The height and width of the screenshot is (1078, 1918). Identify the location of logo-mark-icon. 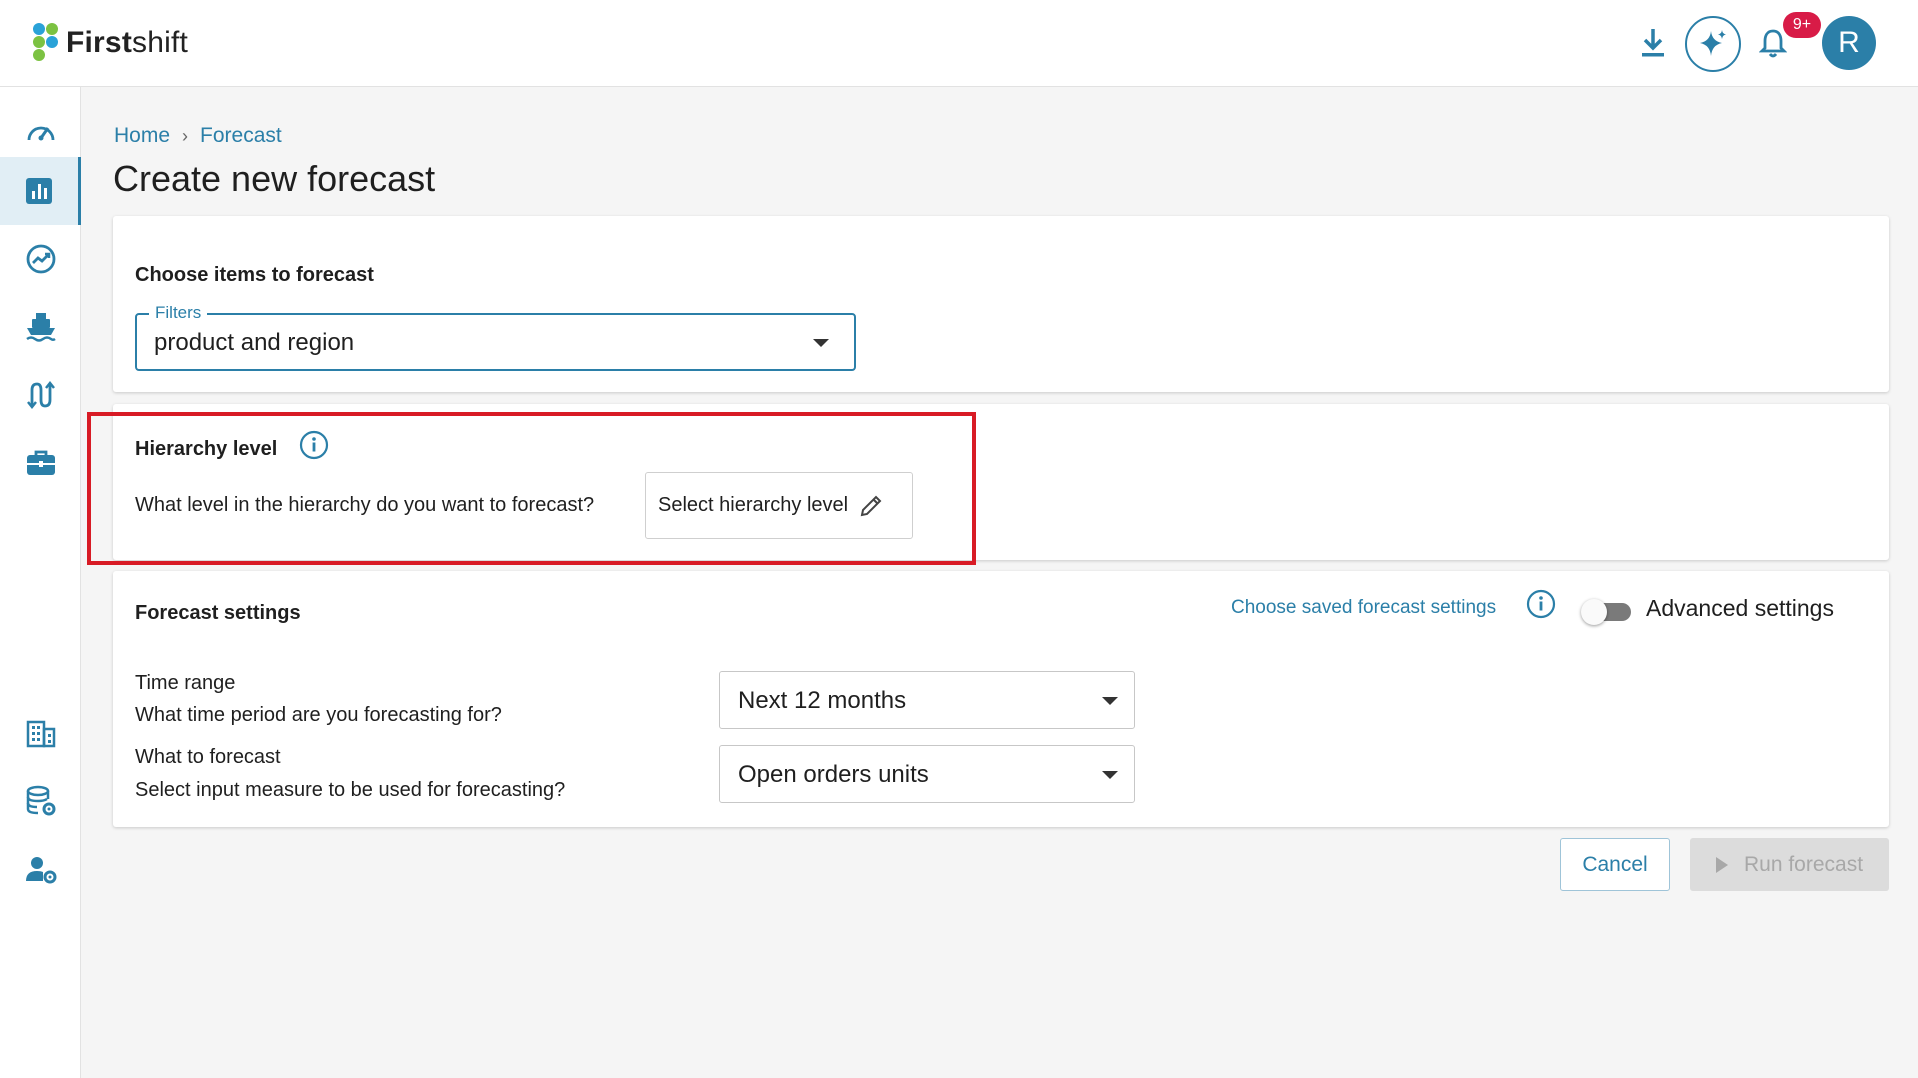
(45, 42).